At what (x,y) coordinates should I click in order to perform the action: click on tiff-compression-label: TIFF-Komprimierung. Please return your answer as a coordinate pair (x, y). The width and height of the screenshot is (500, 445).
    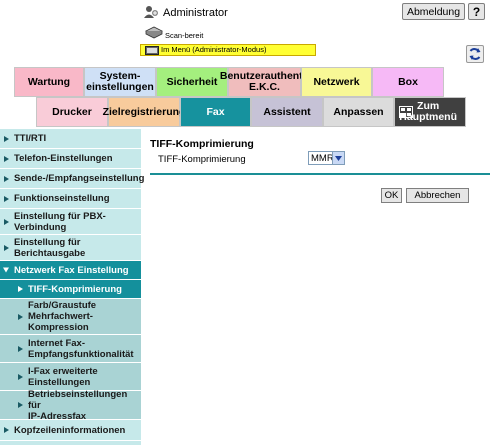
    Looking at the image, I should click on (202, 159).